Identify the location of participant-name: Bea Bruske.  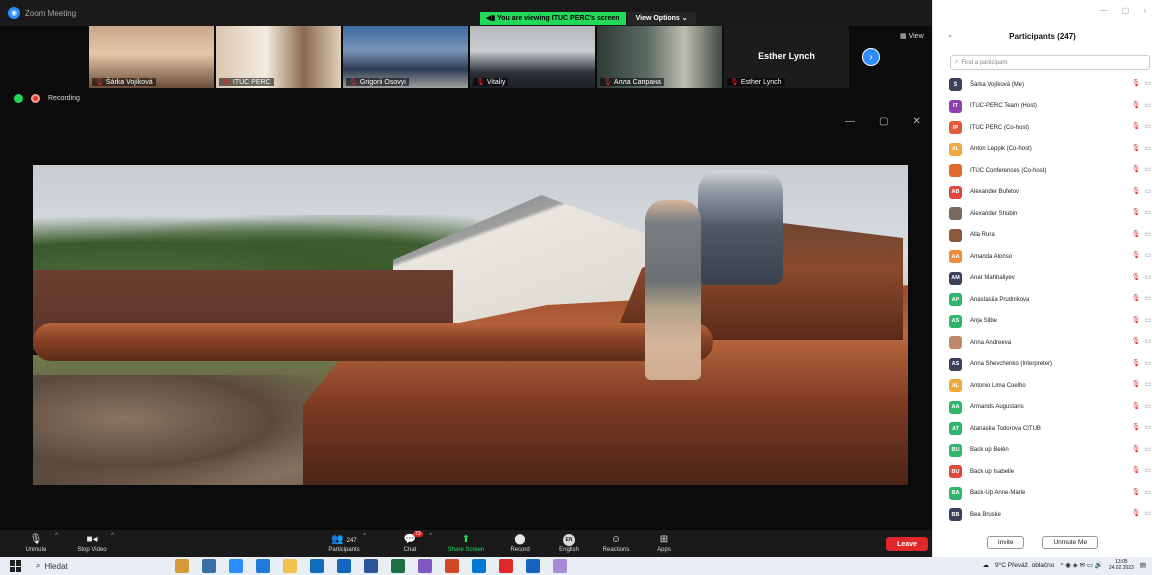
(986, 514).